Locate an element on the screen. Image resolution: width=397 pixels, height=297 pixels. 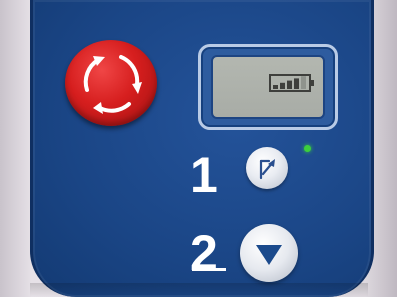
lcd-display is located at coordinates (268, 87).